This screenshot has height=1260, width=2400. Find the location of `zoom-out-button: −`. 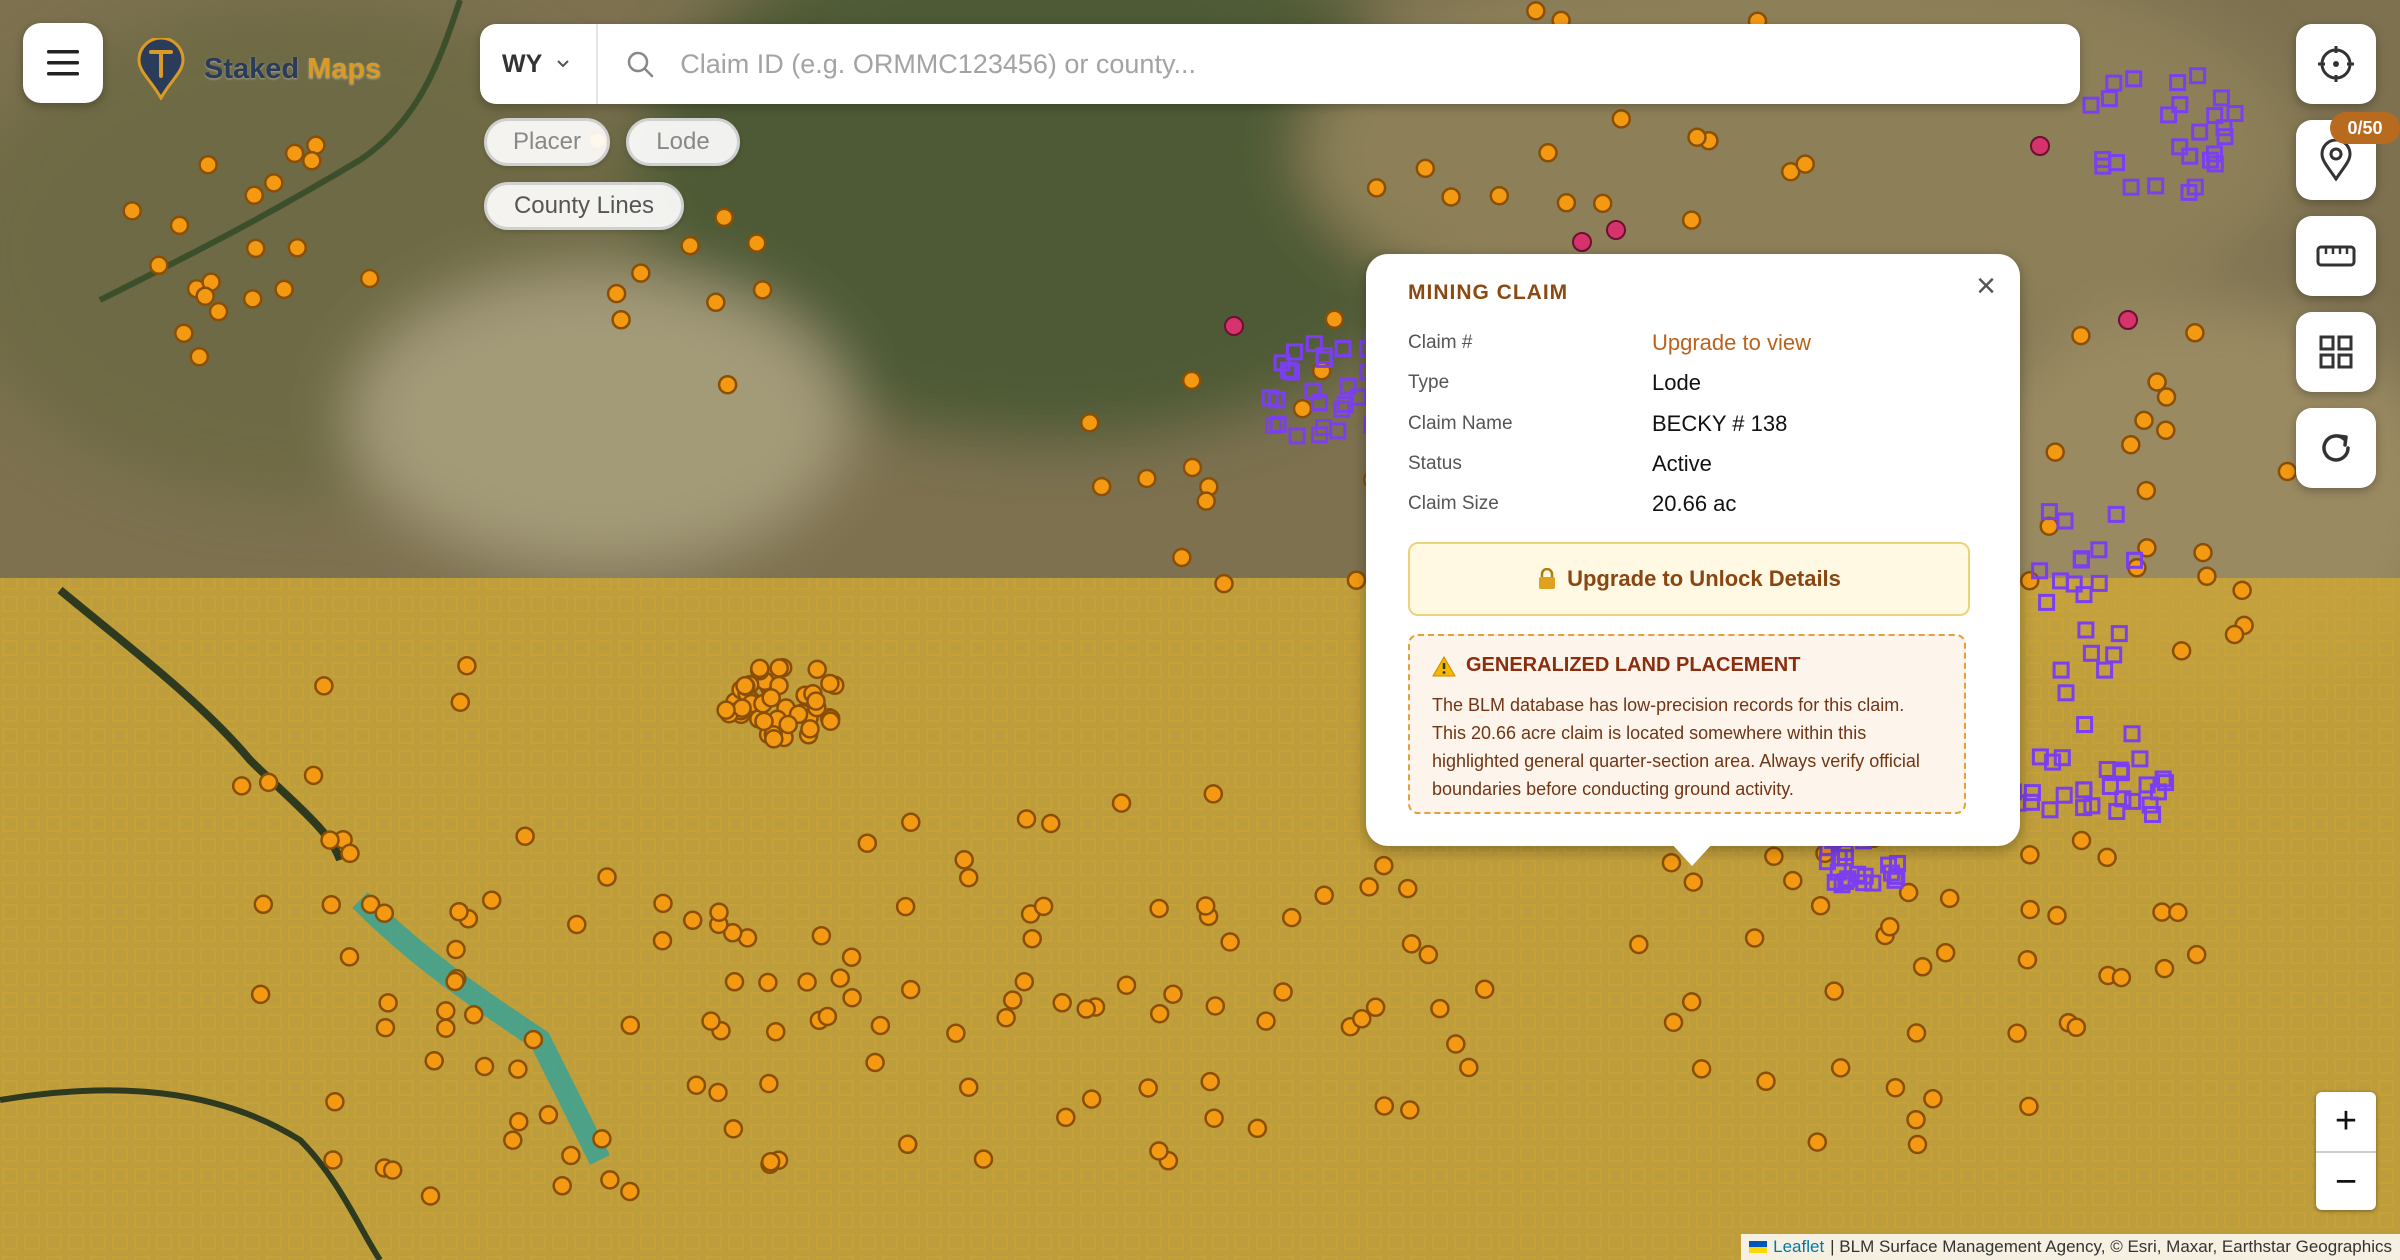

zoom-out-button: − is located at coordinates (2346, 1180).